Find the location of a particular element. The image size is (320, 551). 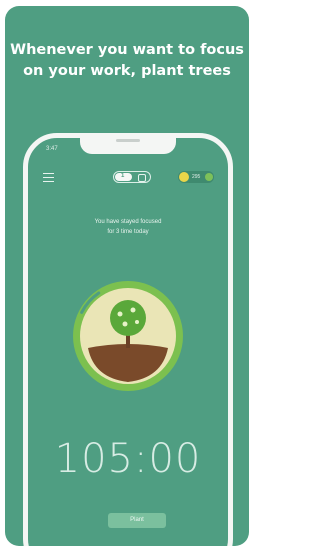

tree-progress-ring is located at coordinates (128, 336).